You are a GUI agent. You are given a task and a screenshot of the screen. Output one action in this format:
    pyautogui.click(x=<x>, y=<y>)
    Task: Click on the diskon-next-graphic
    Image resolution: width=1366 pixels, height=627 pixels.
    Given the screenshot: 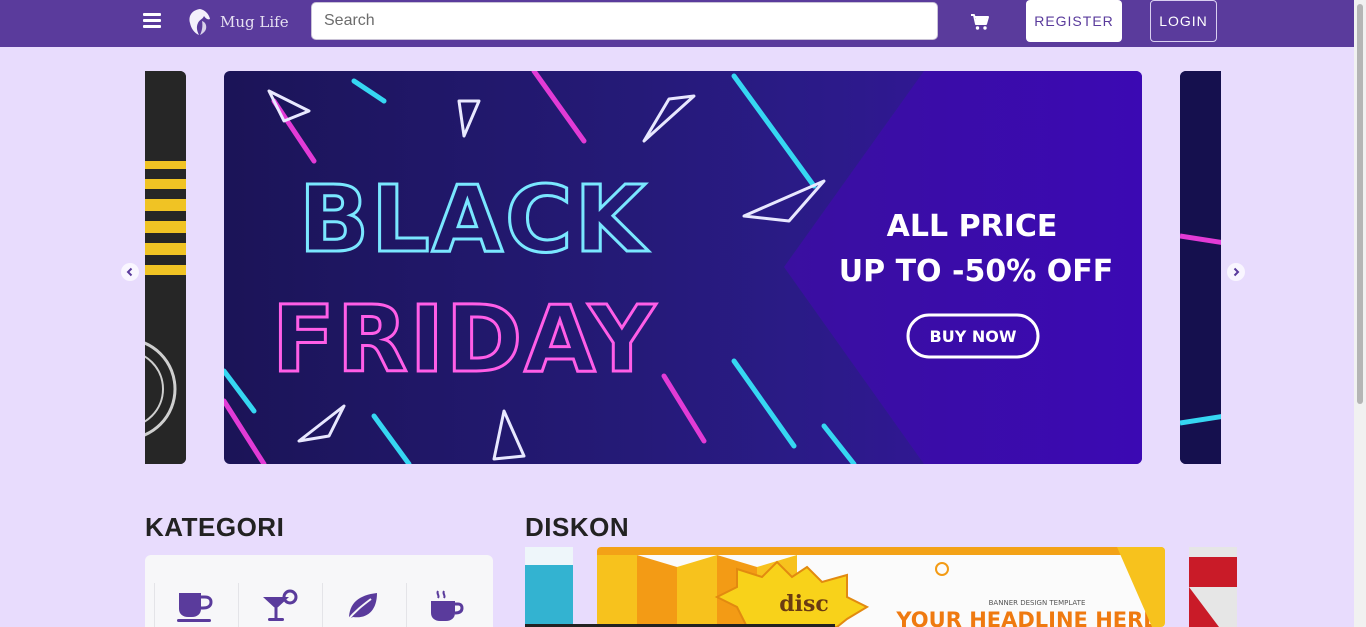 What is the action you would take?
    pyautogui.click(x=1213, y=587)
    